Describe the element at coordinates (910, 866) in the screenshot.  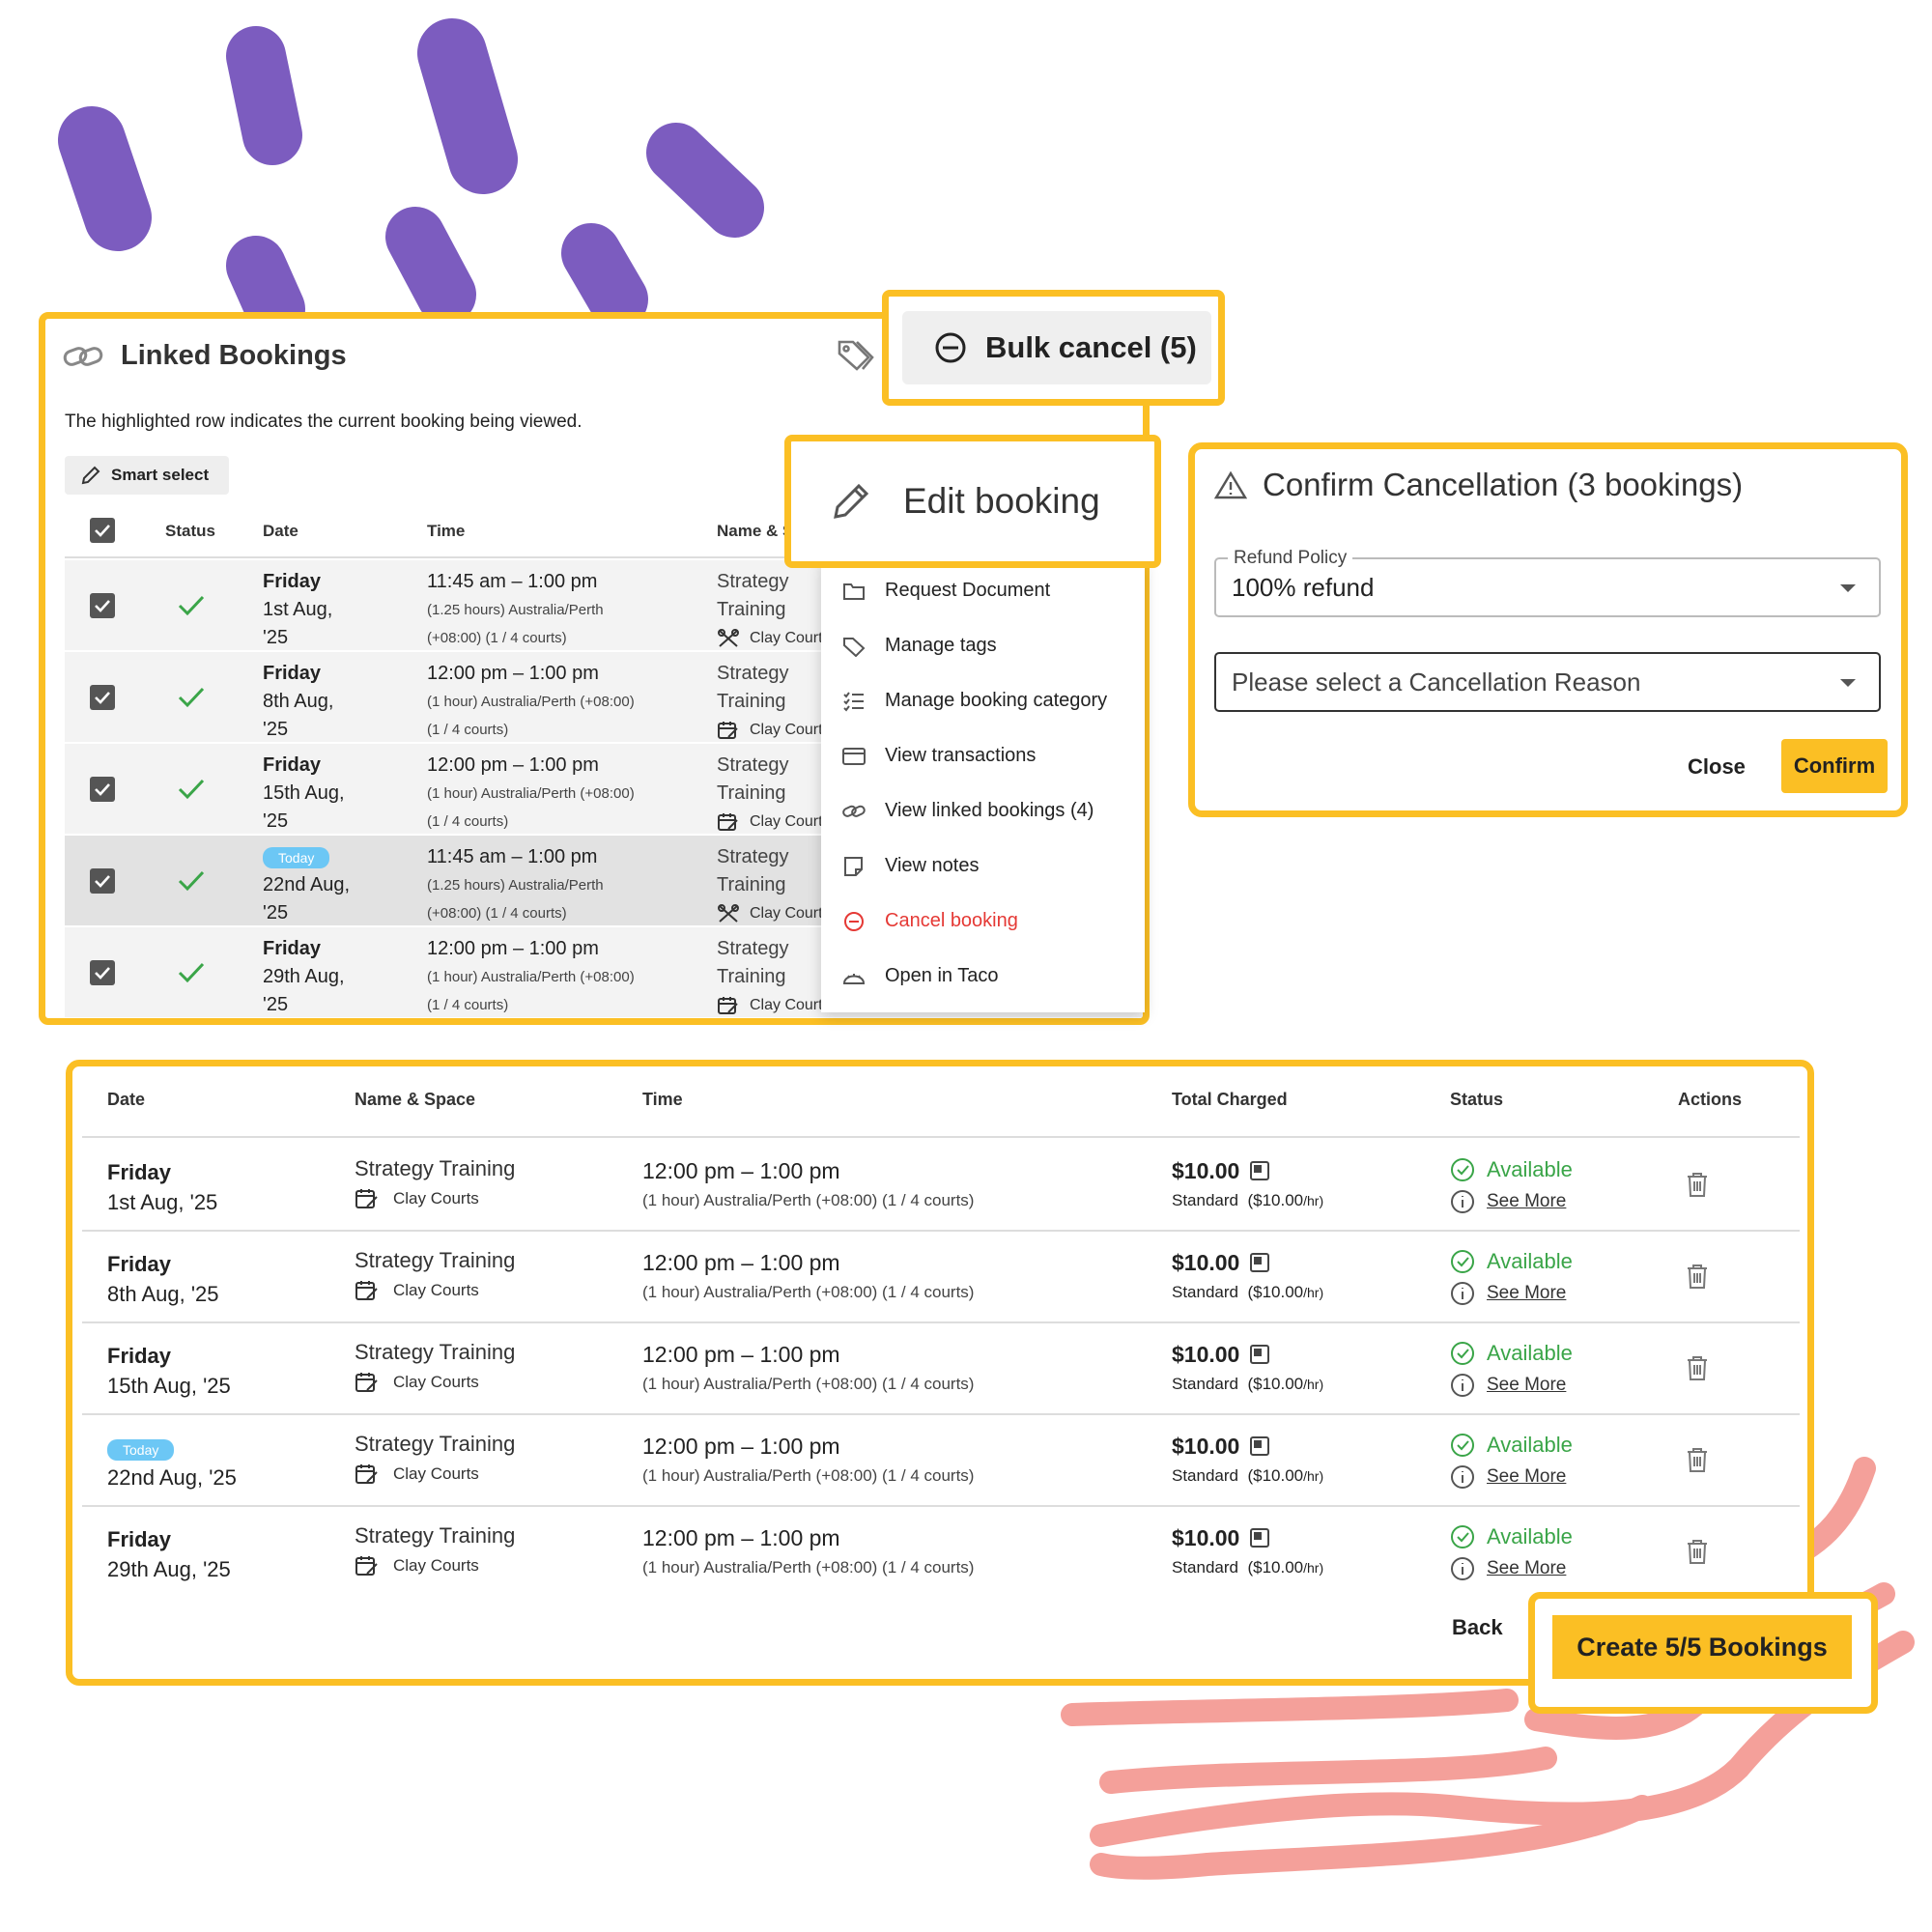
I see `menu-item-view-notes: View notes` at that location.